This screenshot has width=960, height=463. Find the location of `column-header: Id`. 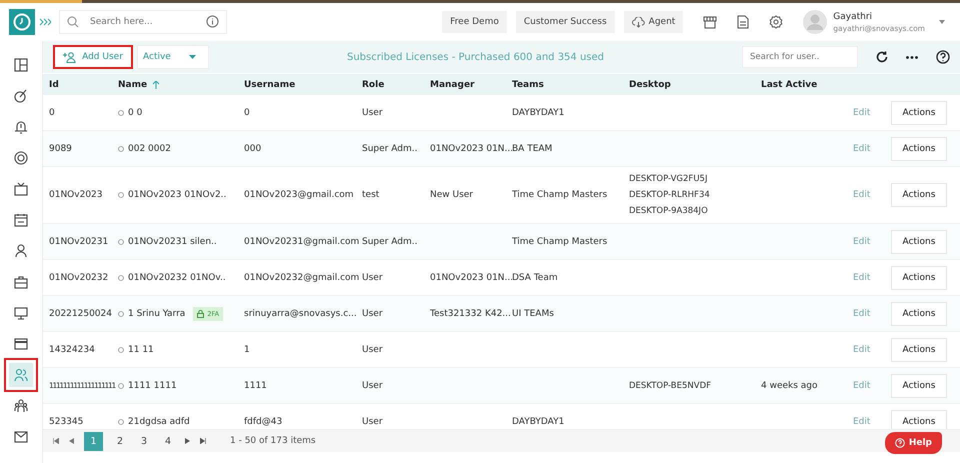

column-header: Id is located at coordinates (83, 85).